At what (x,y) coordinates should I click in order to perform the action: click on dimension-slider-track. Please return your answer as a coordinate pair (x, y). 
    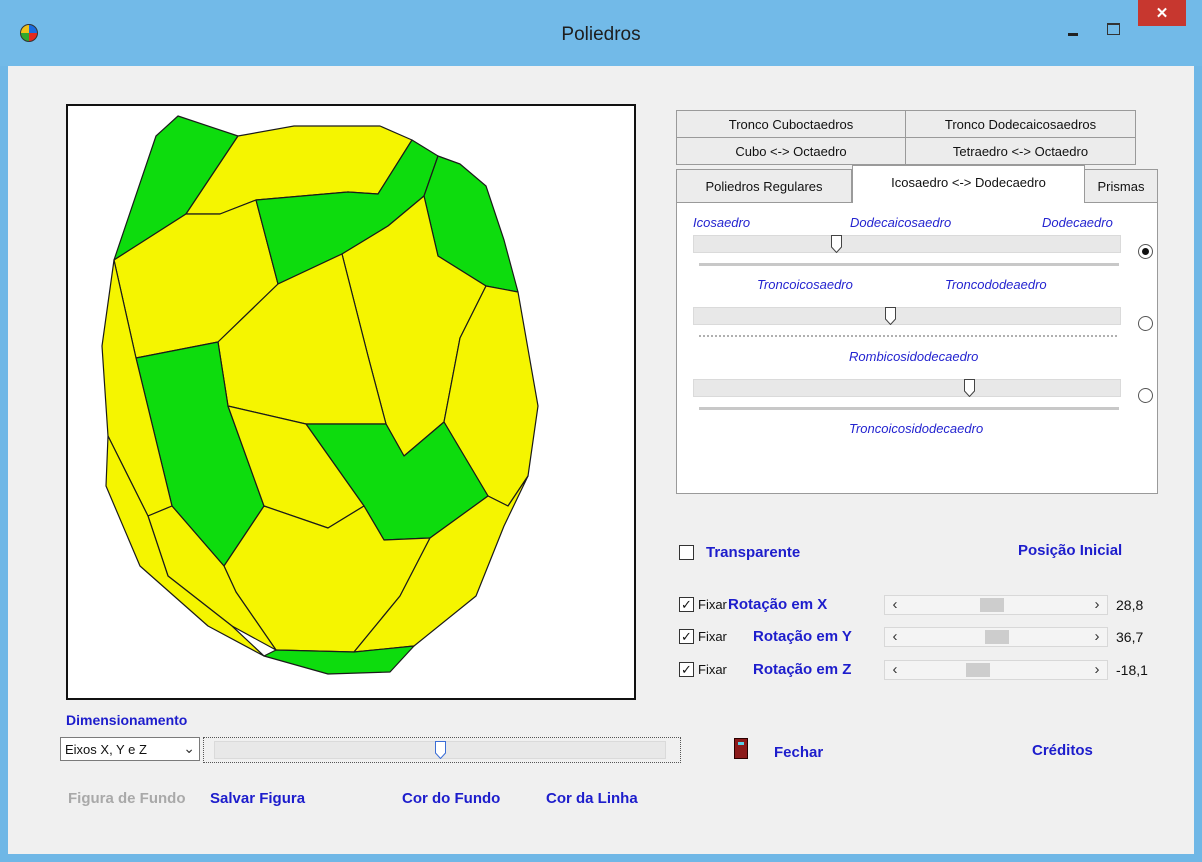
    Looking at the image, I should click on (440, 750).